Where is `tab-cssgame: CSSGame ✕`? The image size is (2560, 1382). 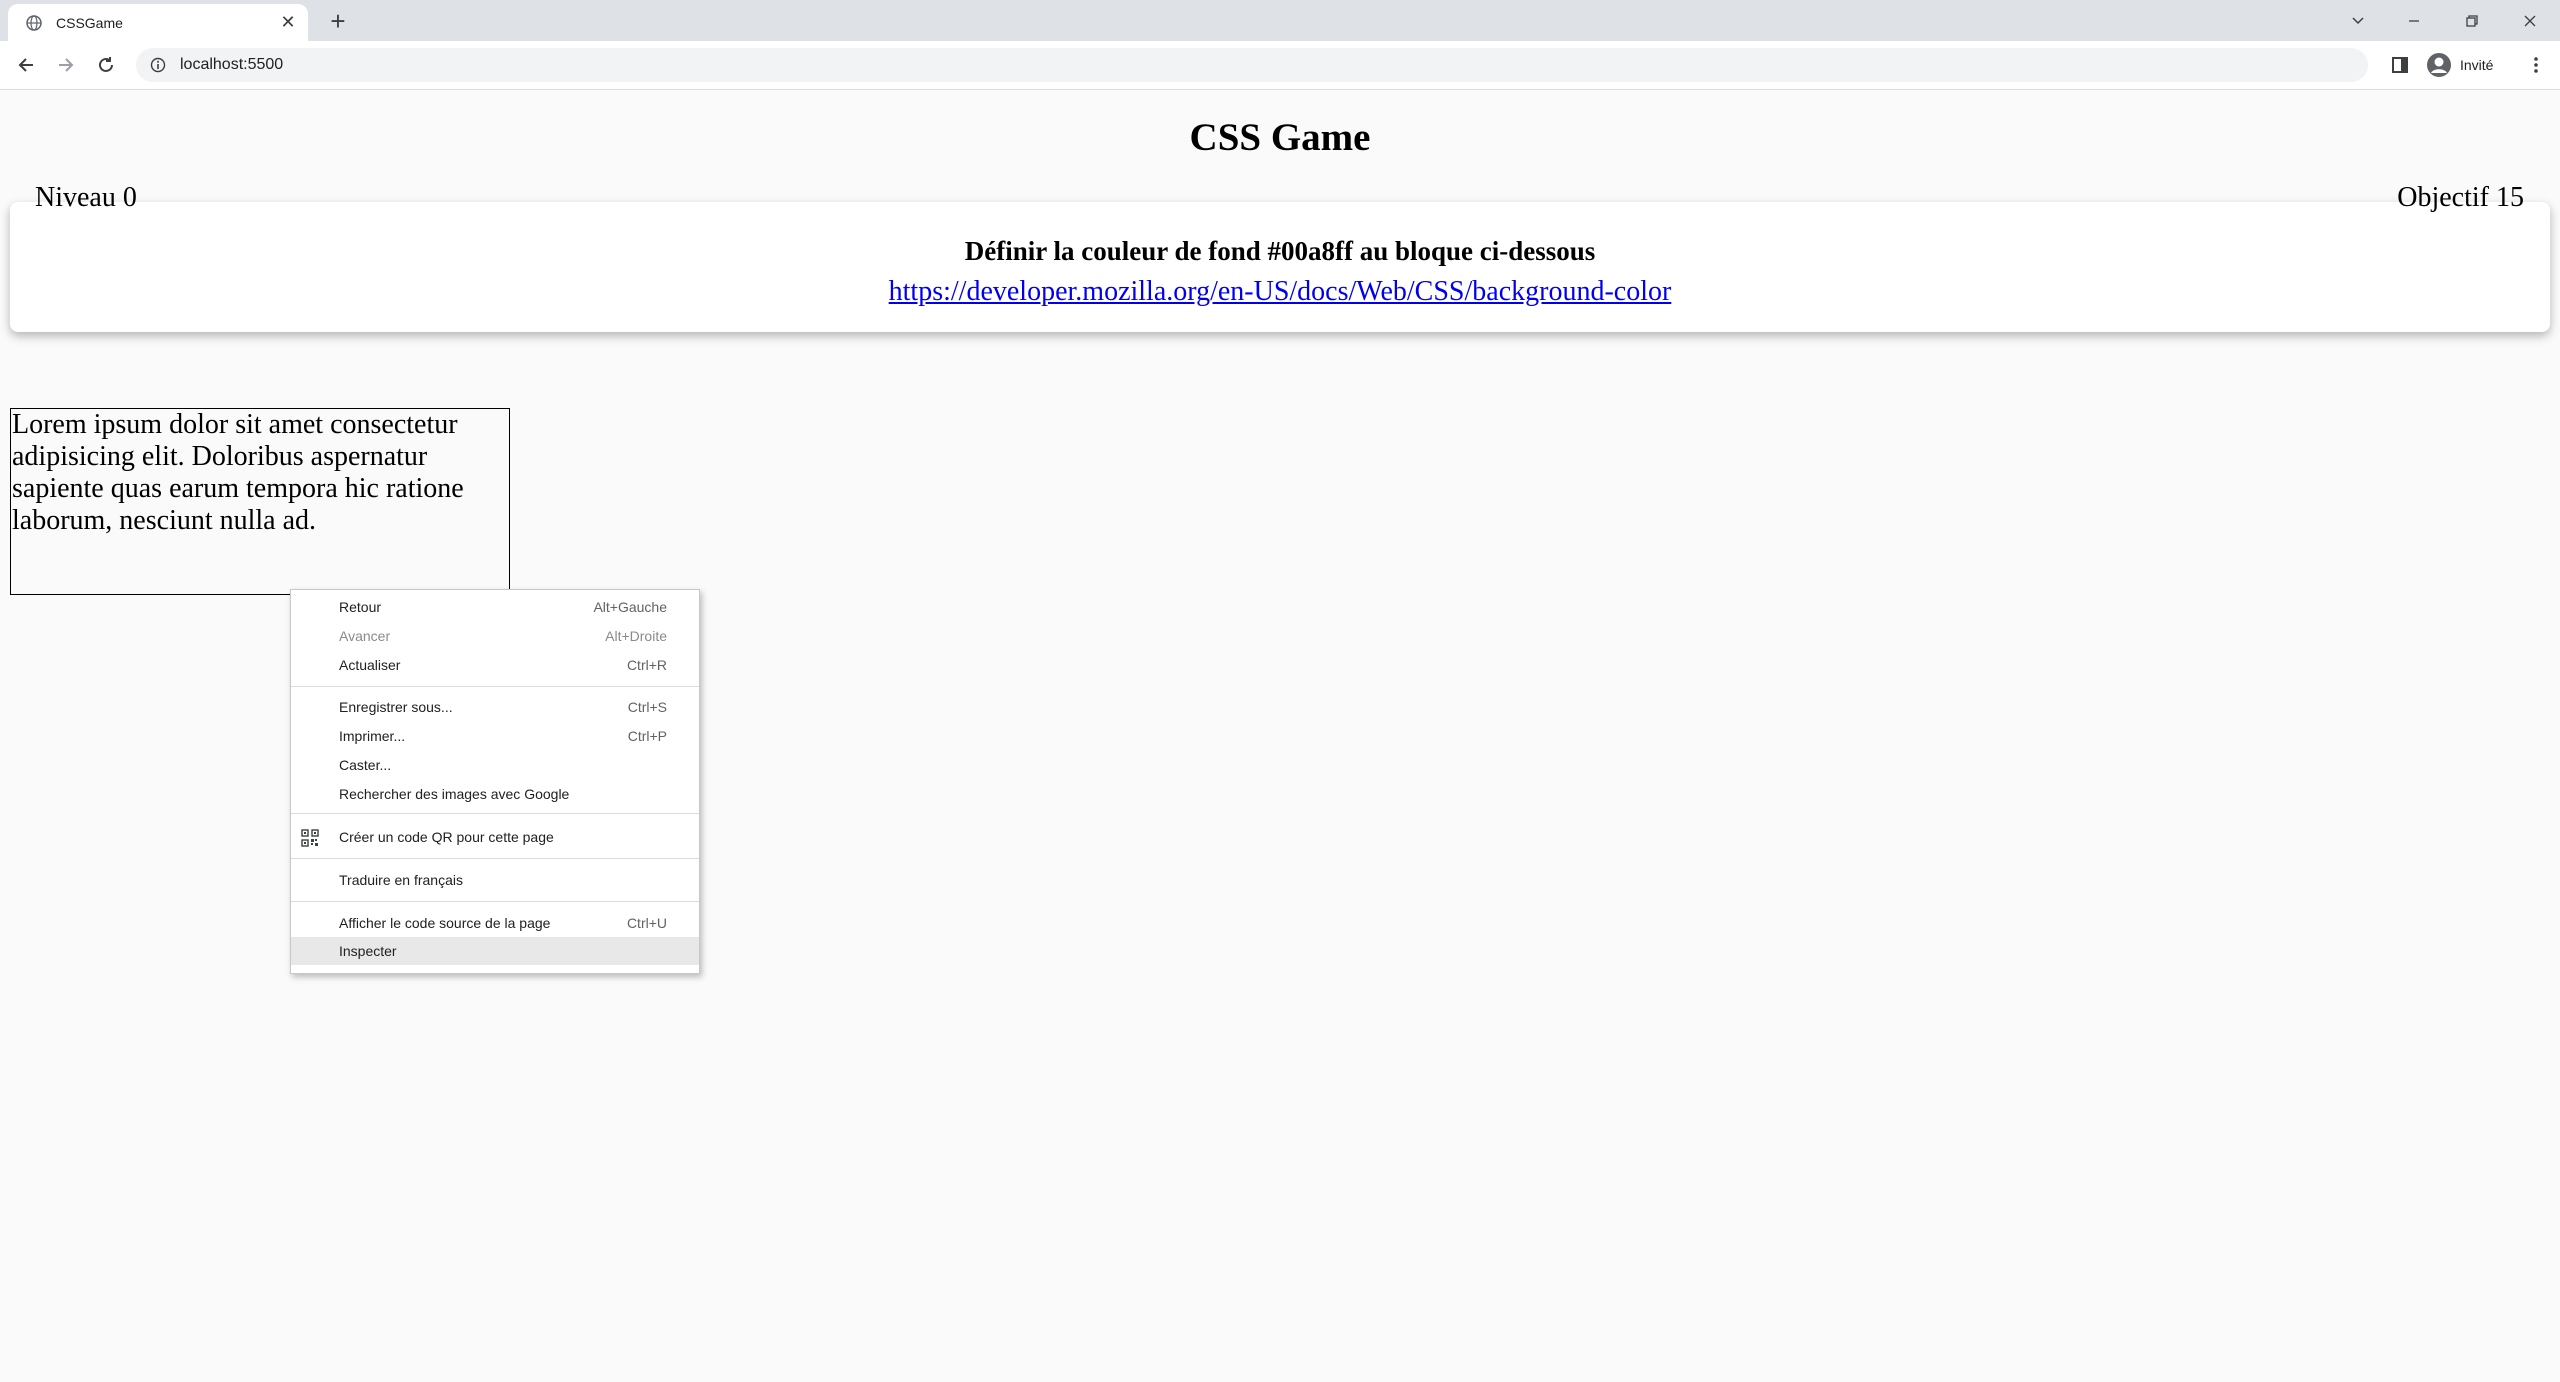 tab-cssgame: CSSGame ✕ is located at coordinates (158, 22).